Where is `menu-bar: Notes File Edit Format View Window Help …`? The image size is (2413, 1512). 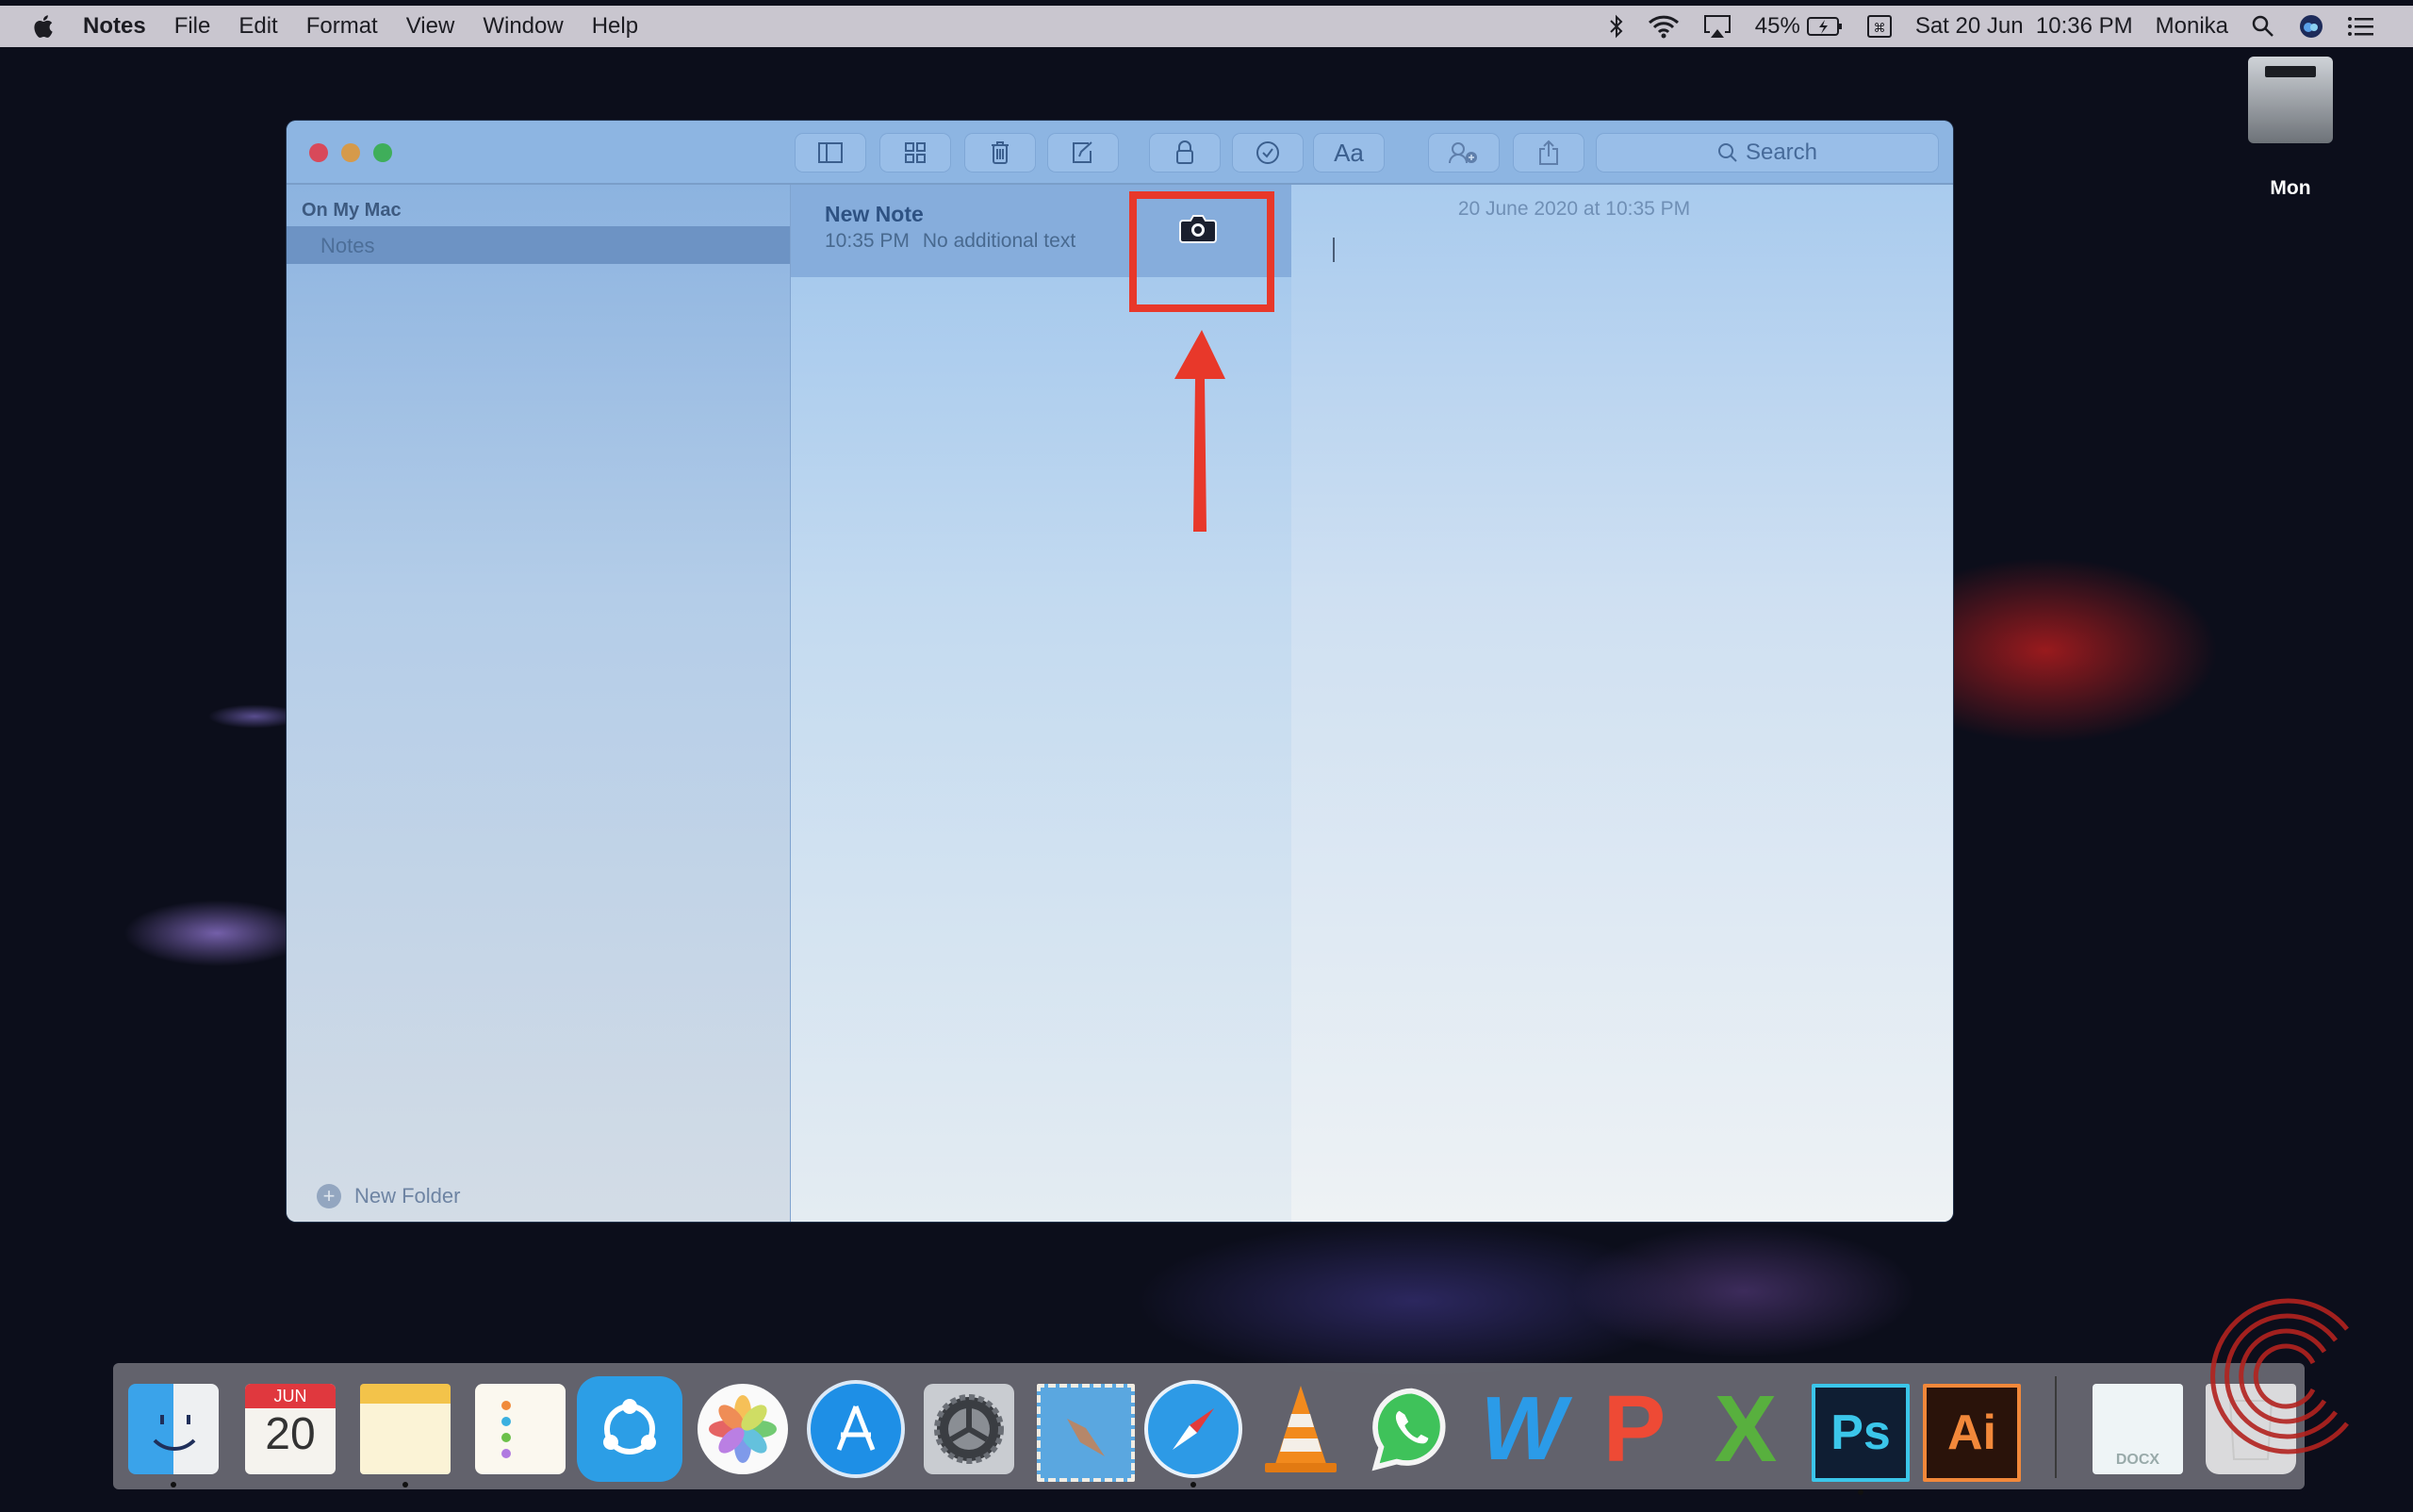
menu-bar: Notes File Edit Format View Window Help … is located at coordinates (1206, 27).